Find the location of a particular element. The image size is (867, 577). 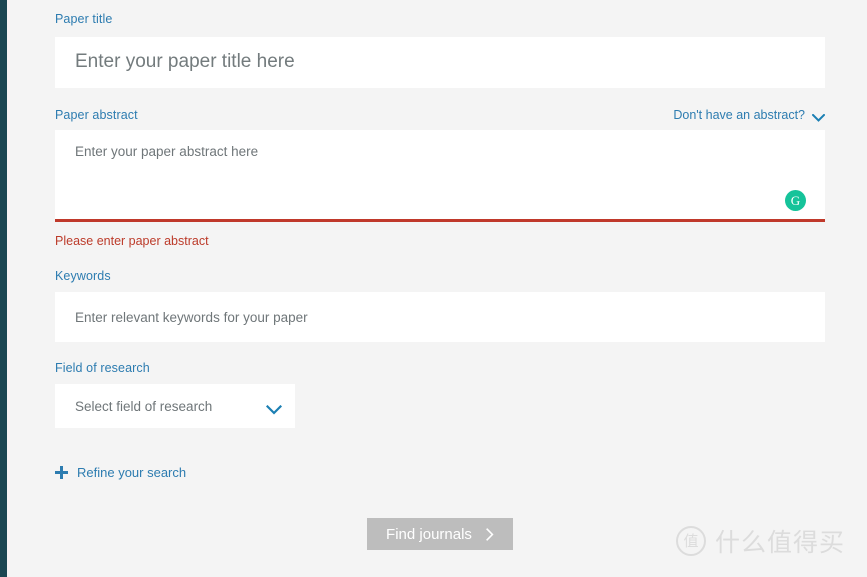

paper-abstract-label: Paper abstract is located at coordinates (96, 114).